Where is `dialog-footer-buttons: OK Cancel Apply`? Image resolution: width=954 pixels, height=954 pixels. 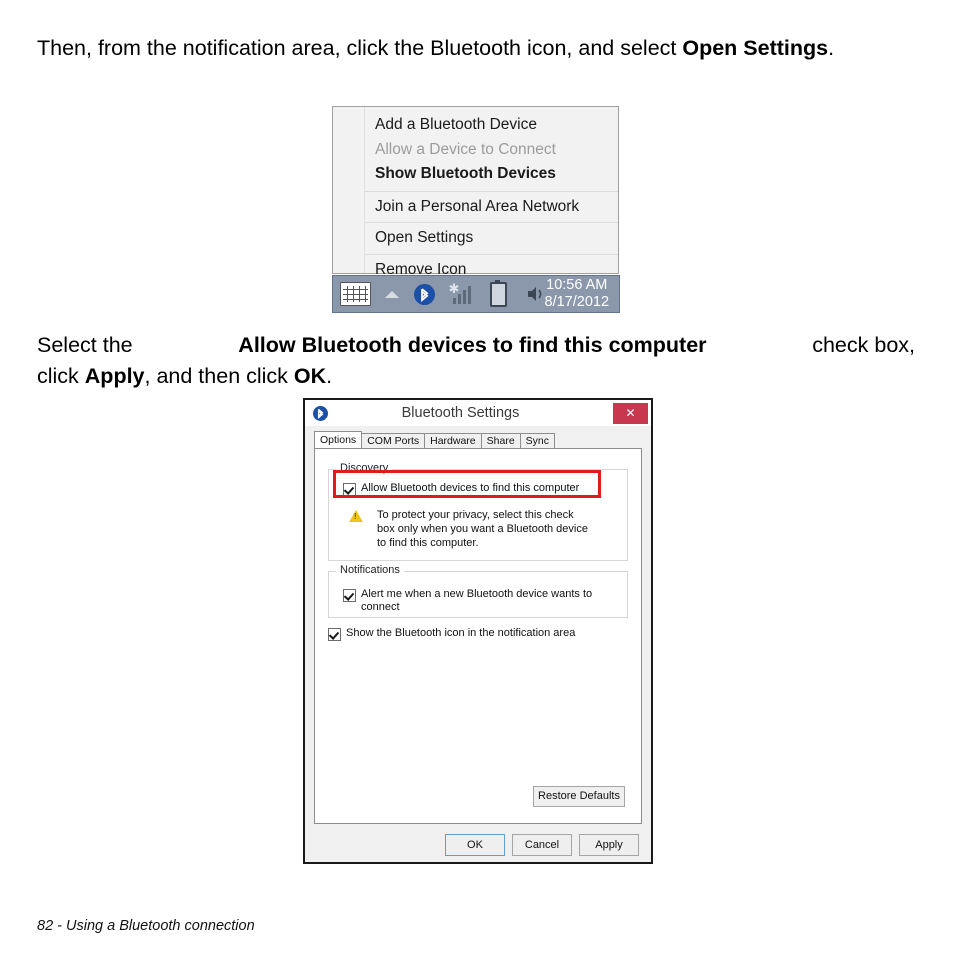
dialog-footer-buttons: OK Cancel Apply is located at coordinates (478, 845).